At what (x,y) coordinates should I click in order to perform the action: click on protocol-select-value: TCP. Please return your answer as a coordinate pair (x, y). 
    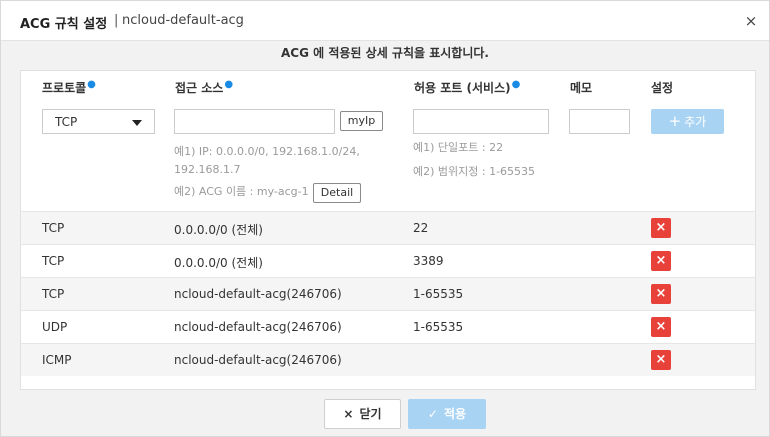
    Looking at the image, I should click on (66, 122).